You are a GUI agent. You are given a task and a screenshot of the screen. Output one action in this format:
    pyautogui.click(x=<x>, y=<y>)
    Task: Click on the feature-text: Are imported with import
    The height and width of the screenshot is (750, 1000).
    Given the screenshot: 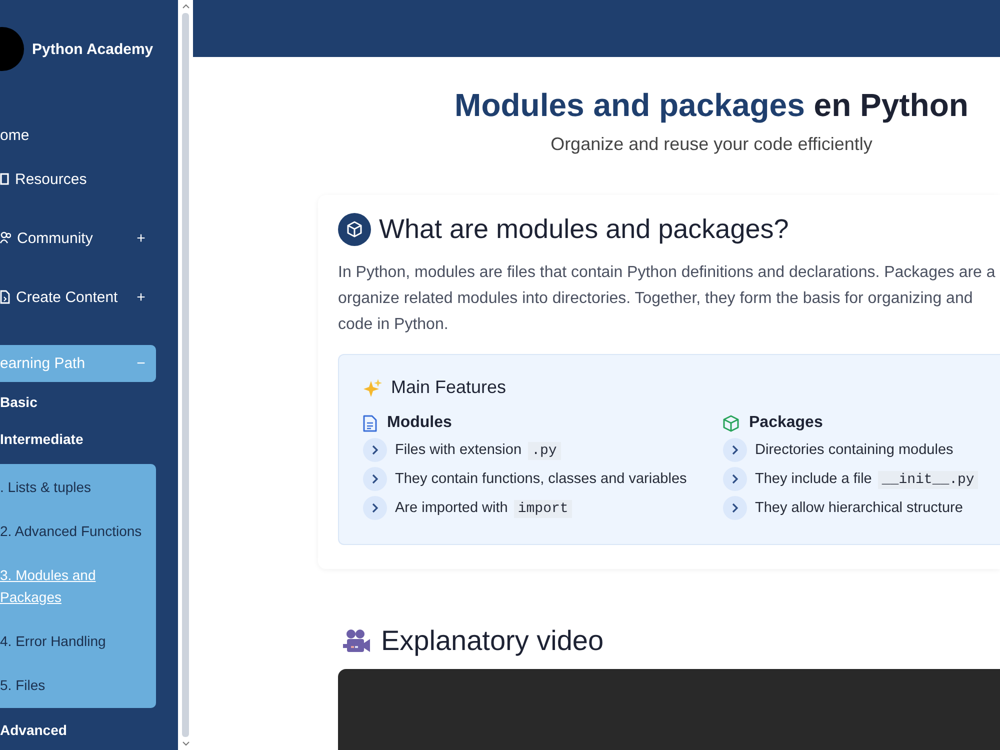 What is the action you would take?
    pyautogui.click(x=483, y=508)
    